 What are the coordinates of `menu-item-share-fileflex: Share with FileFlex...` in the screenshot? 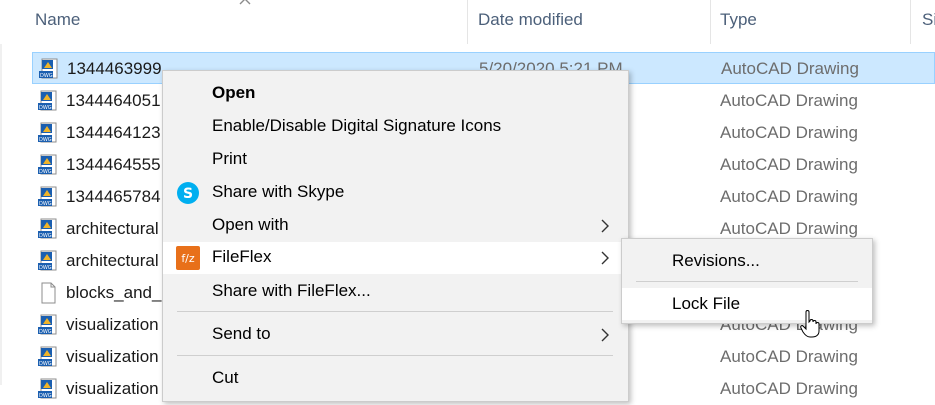 It's located at (395, 292).